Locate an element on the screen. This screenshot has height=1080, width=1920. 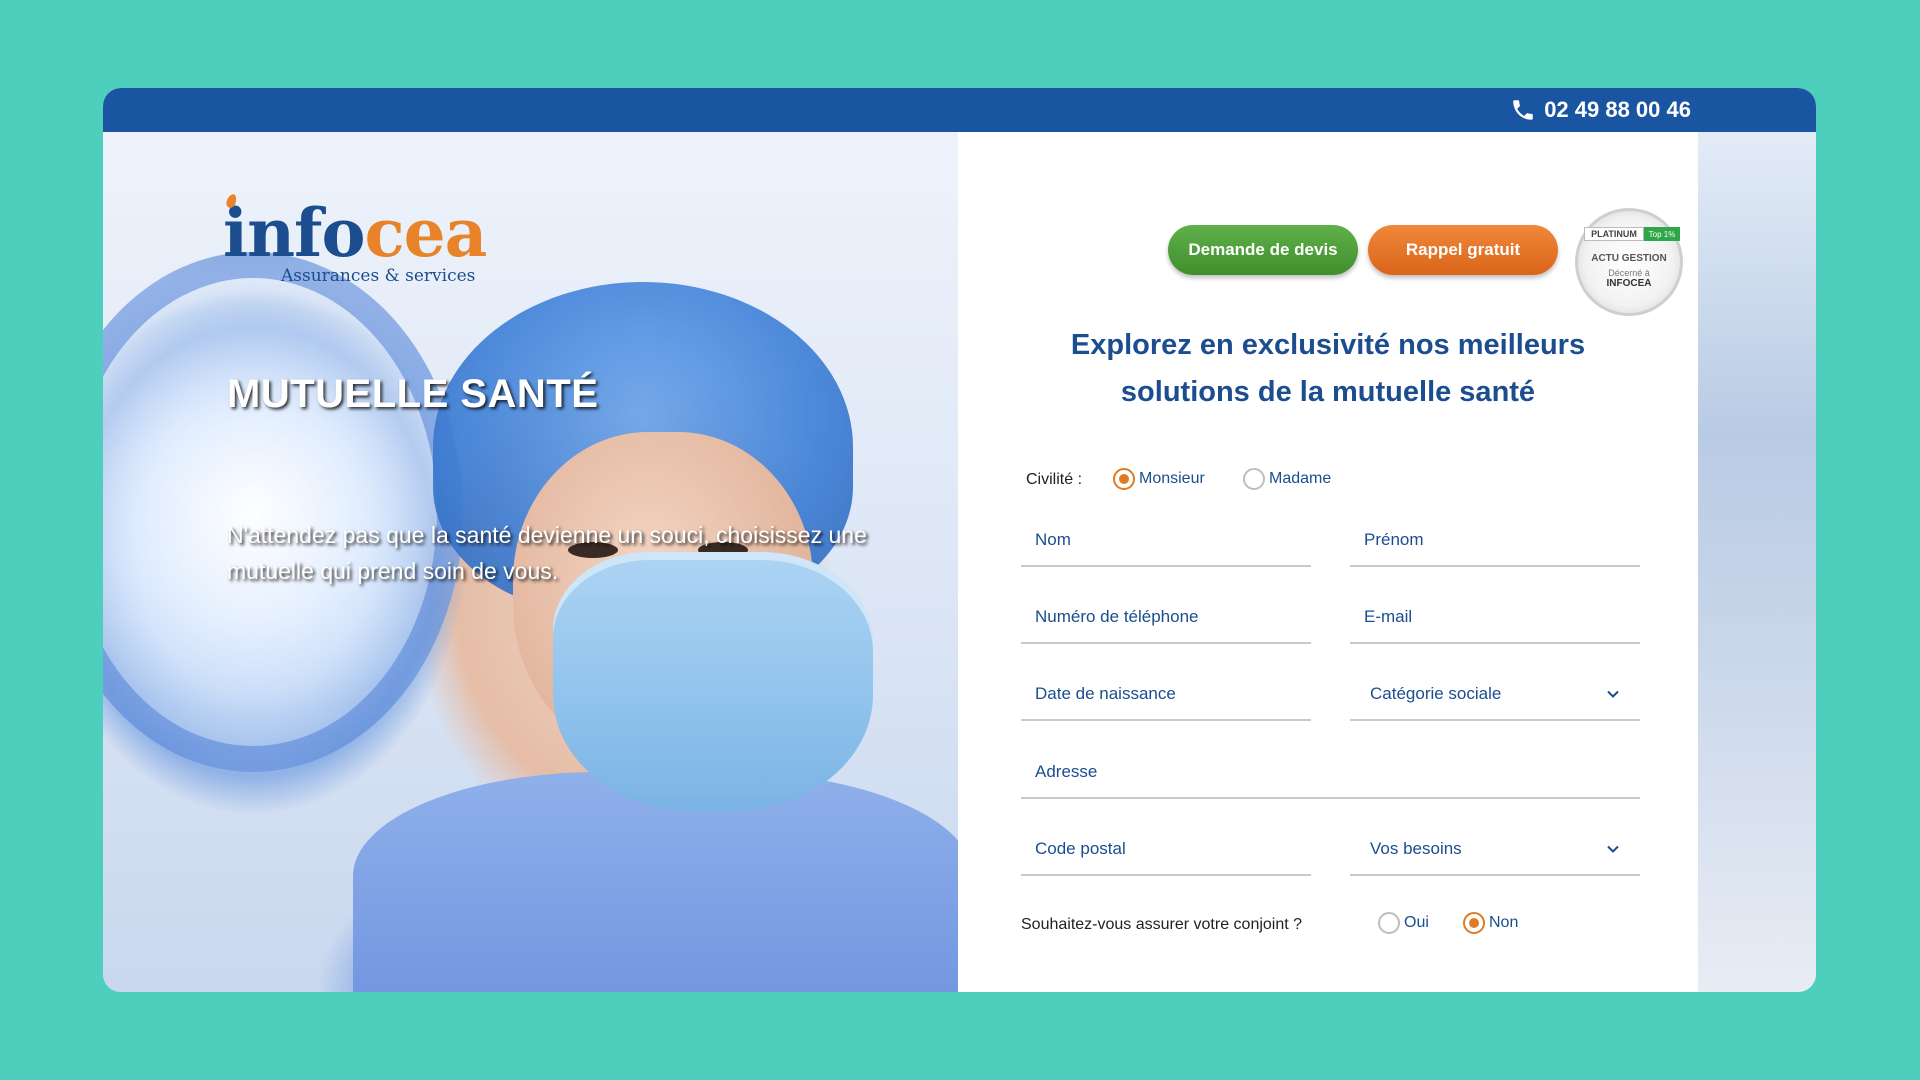
naissance-field is located at coordinates (1166, 695).